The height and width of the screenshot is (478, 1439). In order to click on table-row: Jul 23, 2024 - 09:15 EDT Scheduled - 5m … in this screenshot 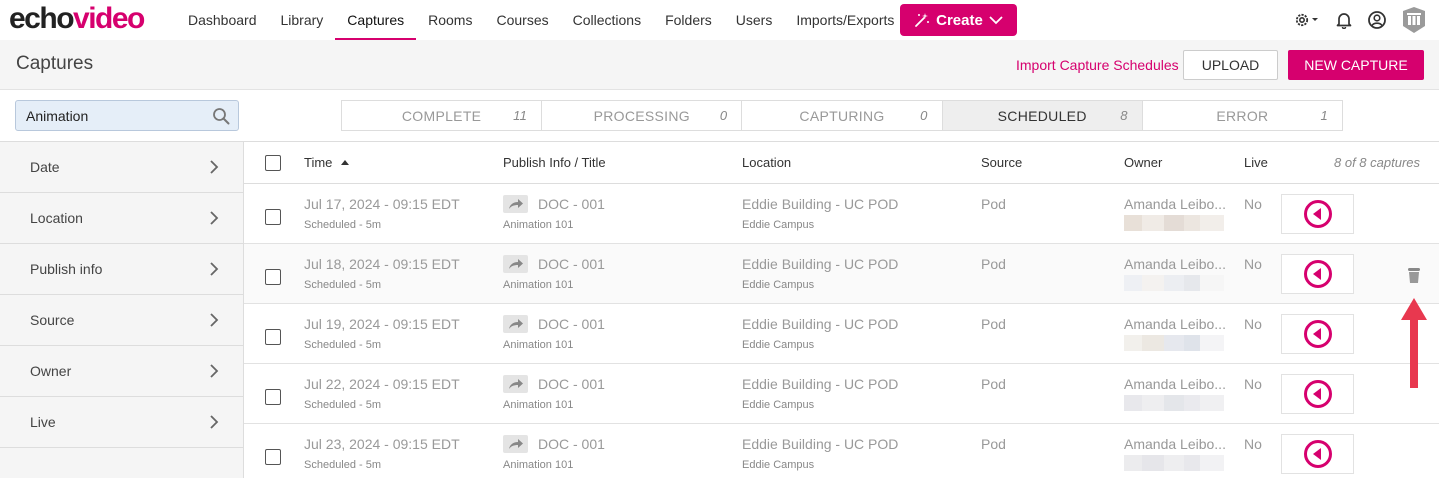, I will do `click(841, 451)`.